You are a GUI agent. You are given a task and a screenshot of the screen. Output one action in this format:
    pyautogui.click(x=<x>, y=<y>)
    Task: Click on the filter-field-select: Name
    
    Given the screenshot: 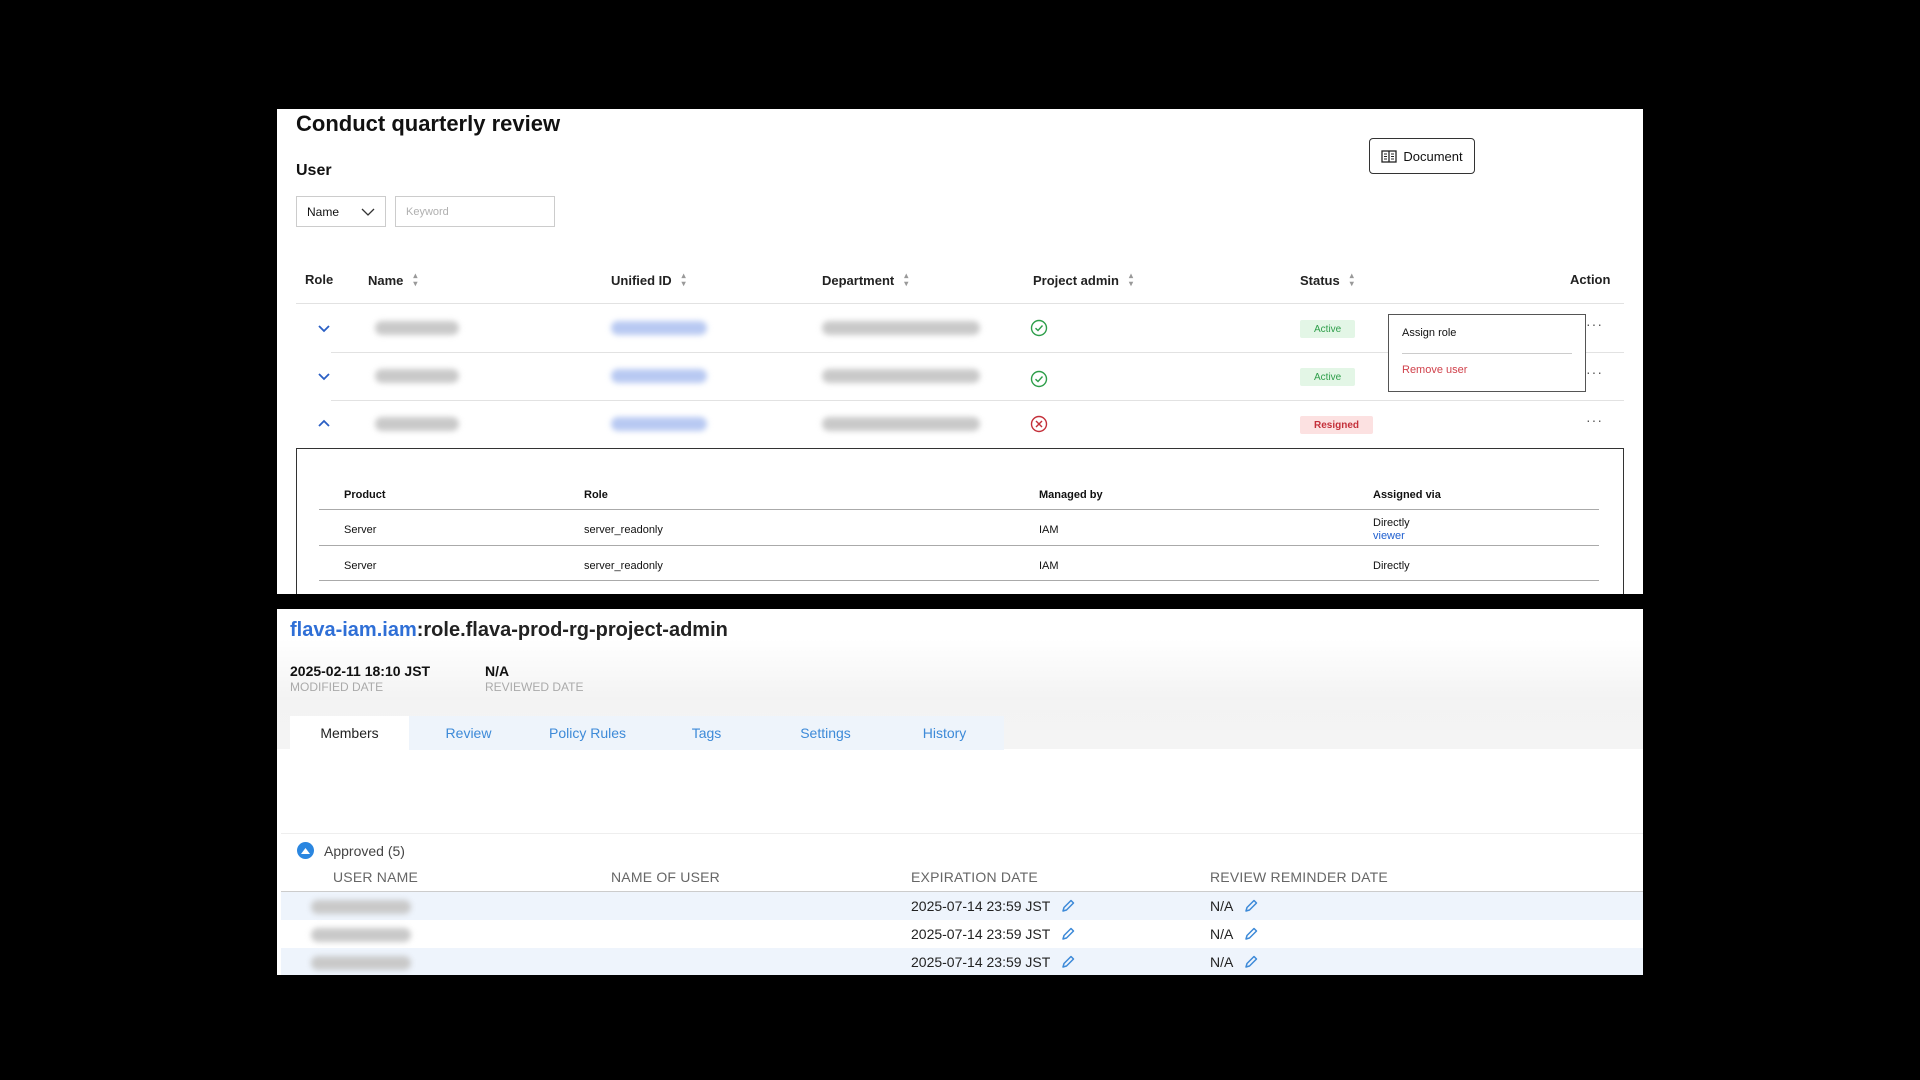 What is the action you would take?
    pyautogui.click(x=341, y=211)
    